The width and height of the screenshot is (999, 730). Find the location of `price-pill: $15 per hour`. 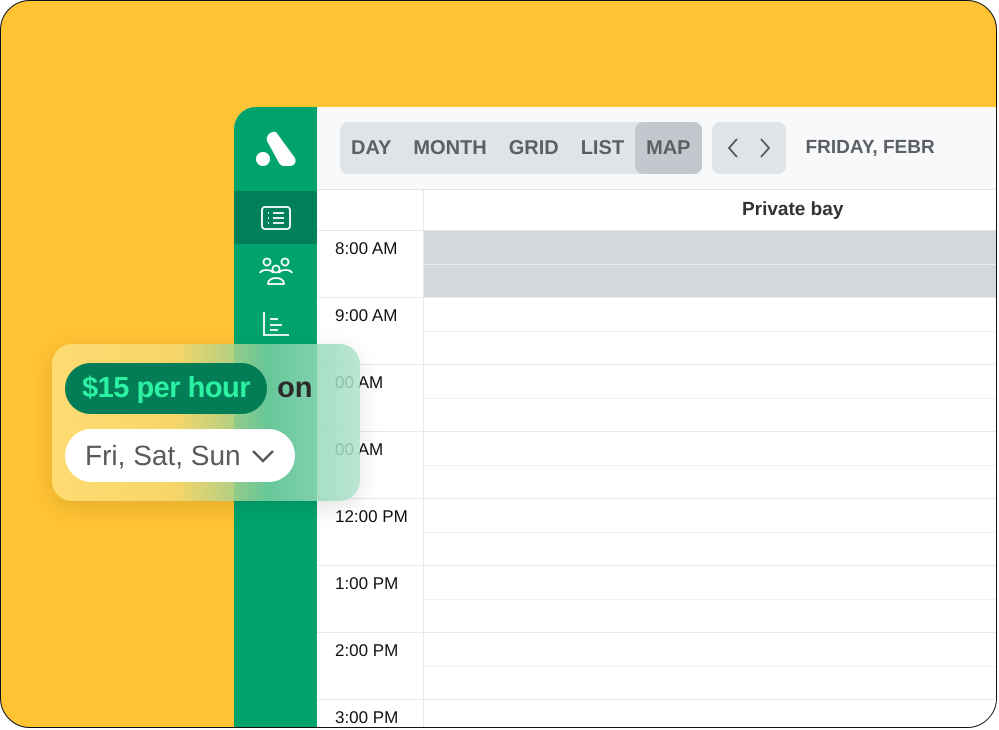

price-pill: $15 per hour is located at coordinates (166, 388).